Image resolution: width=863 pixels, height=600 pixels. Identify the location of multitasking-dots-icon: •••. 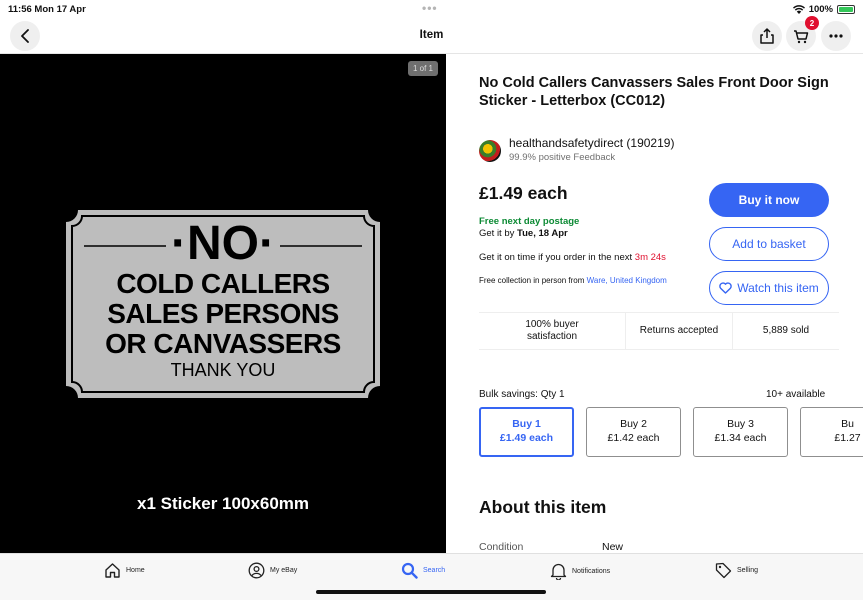
(430, 8).